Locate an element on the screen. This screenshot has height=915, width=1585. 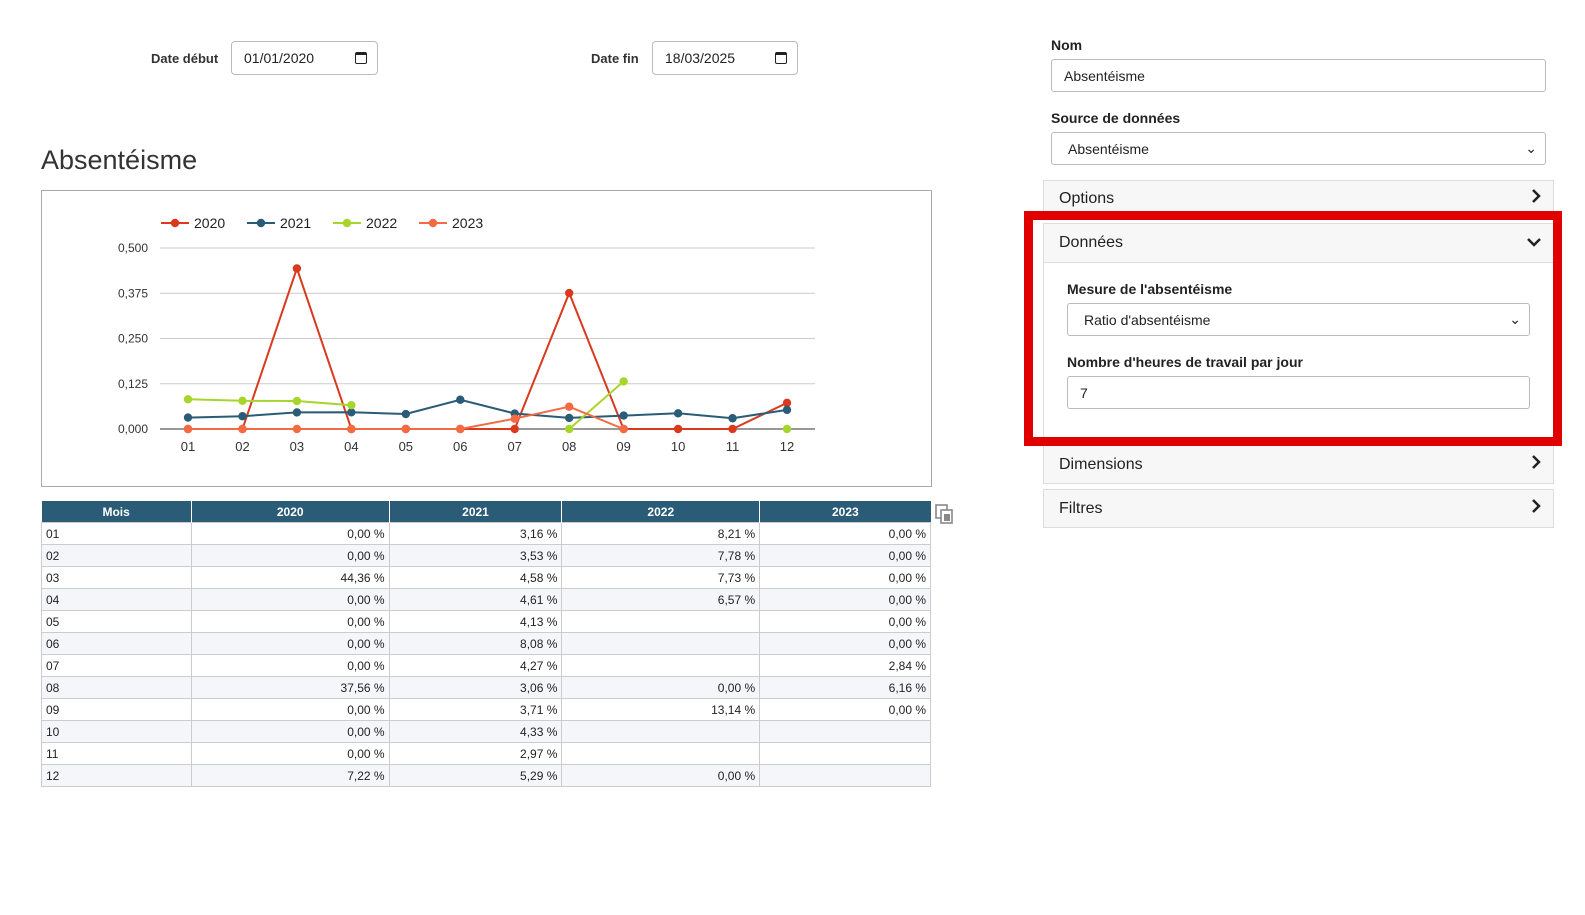
table-cell: 44,36 % is located at coordinates (290, 577).